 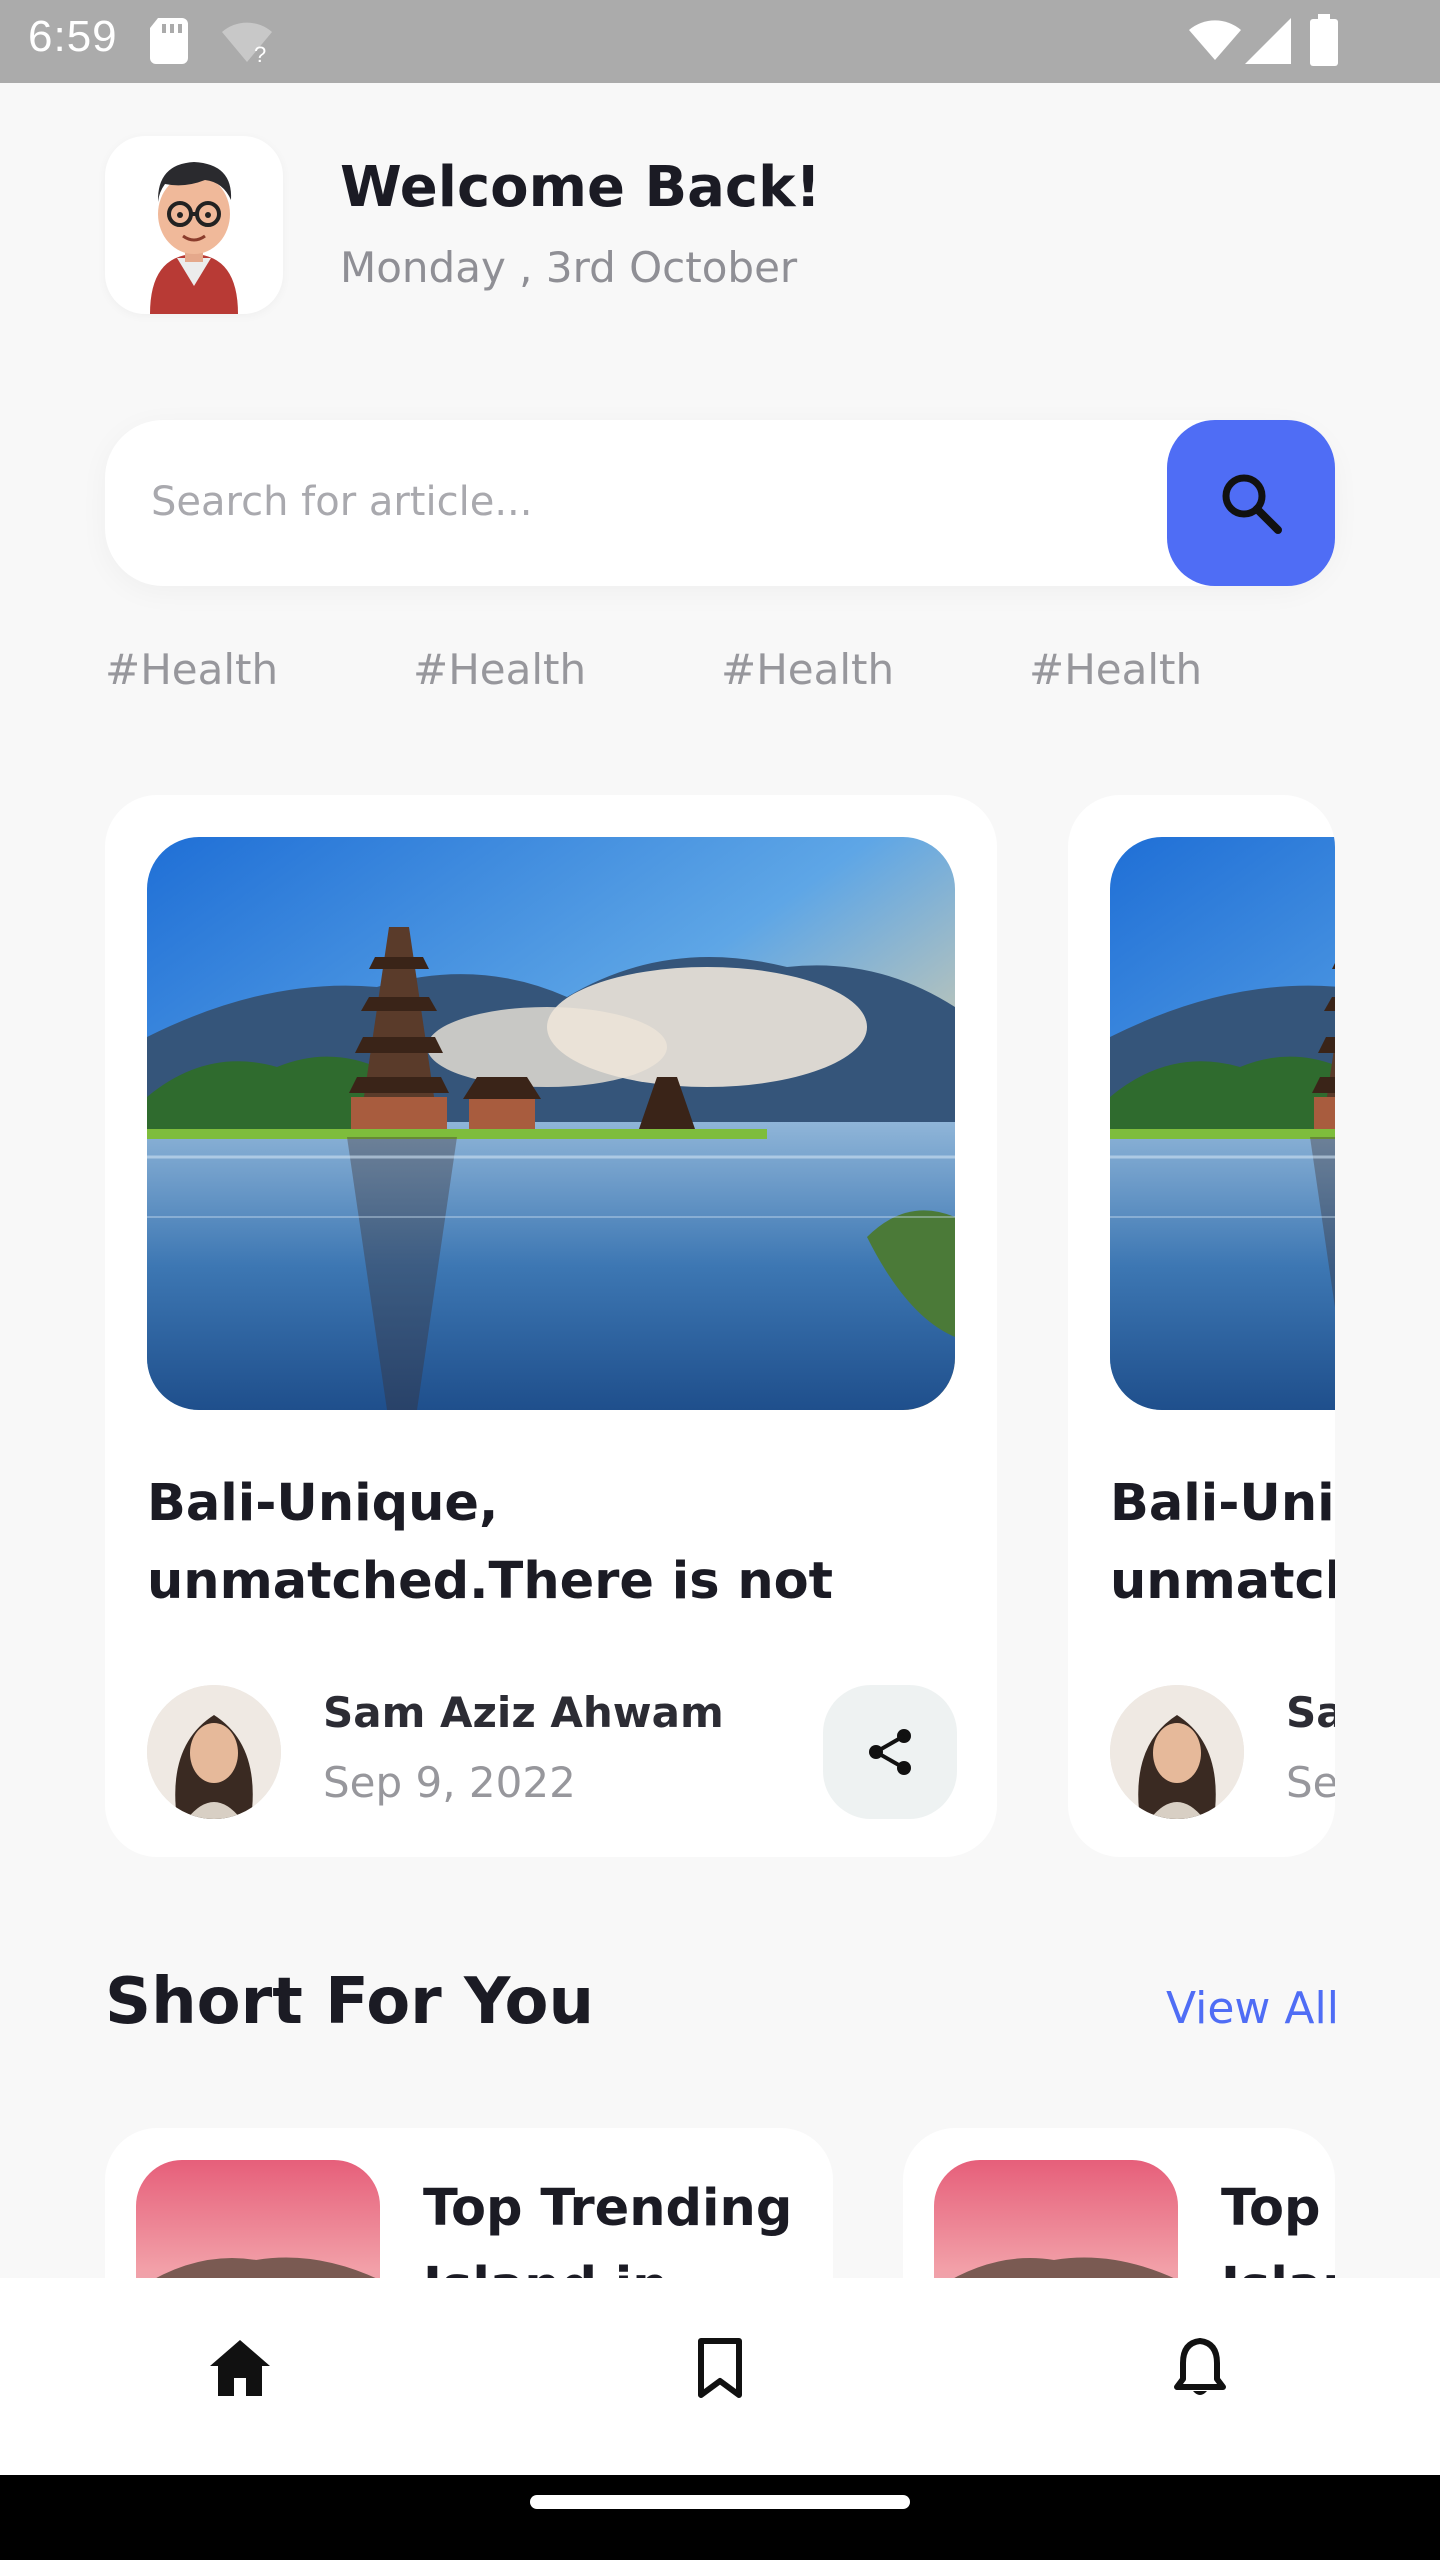 I want to click on signal-icon, so click(x=1268, y=41).